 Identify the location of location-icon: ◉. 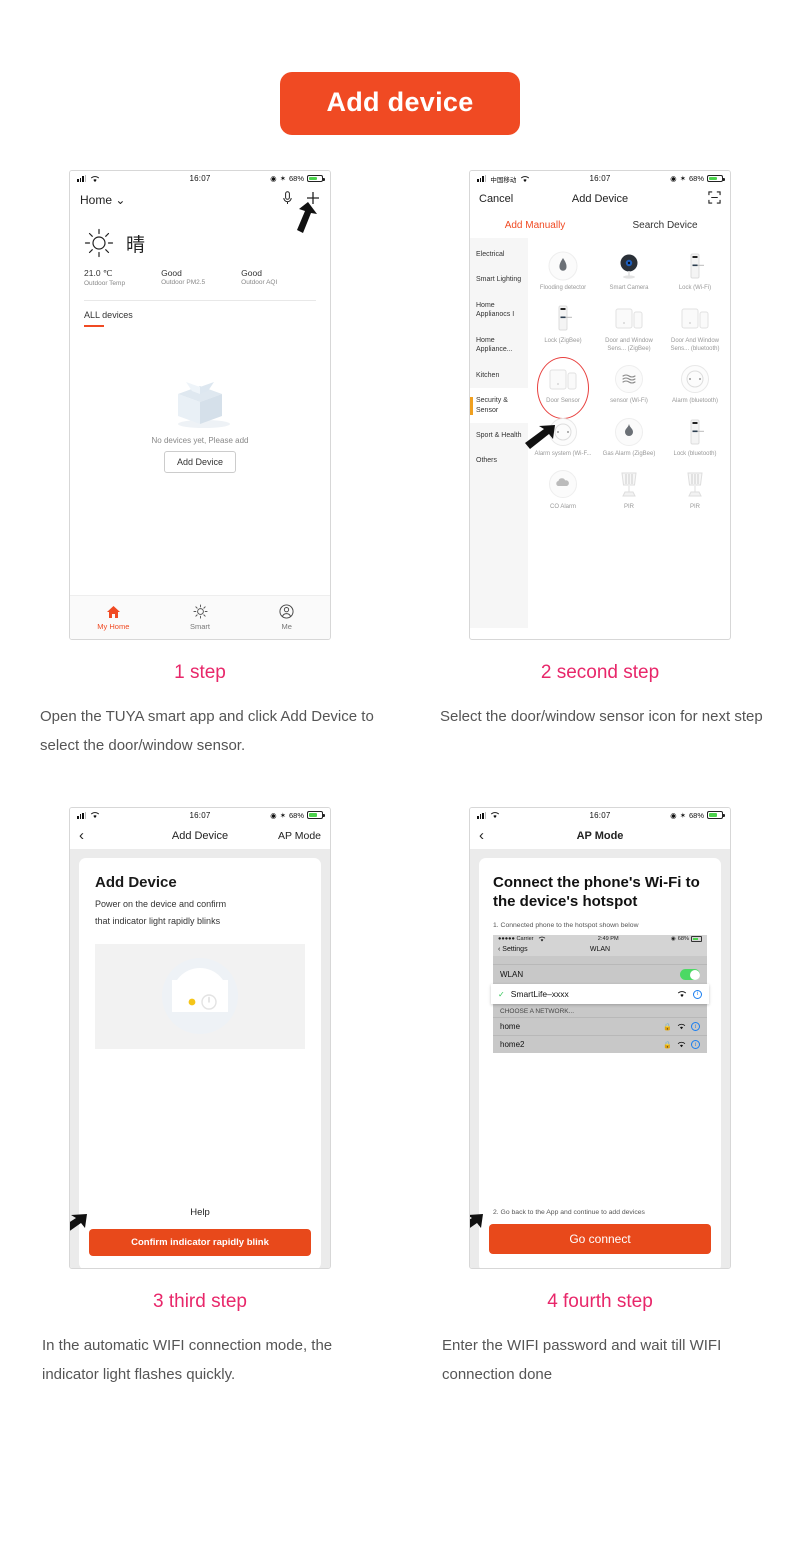
(673, 939).